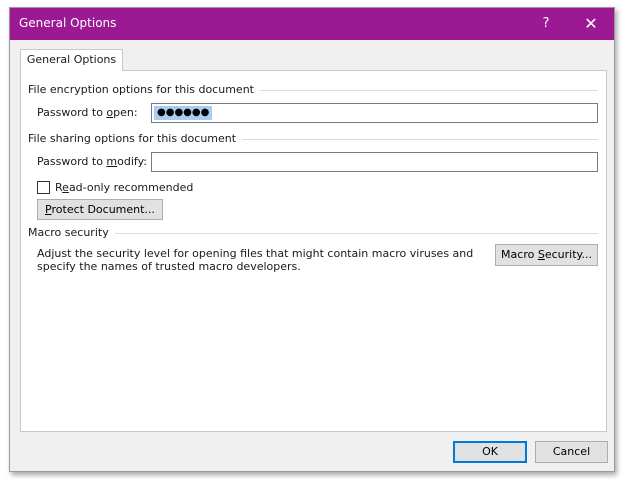  I want to click on macro-group-divider, so click(314, 233).